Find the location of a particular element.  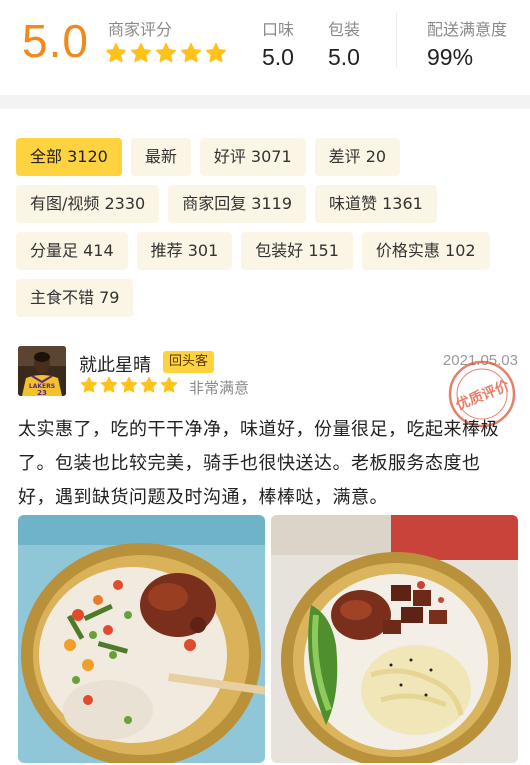

taste-metric: 口味 5.0 is located at coordinates (278, 43).